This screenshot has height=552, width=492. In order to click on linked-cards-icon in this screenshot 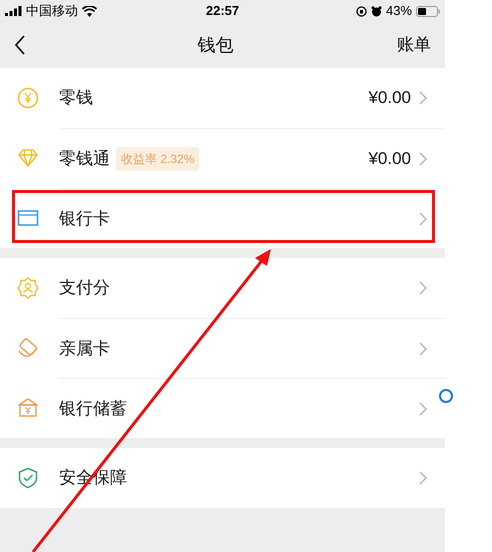, I will do `click(28, 348)`.